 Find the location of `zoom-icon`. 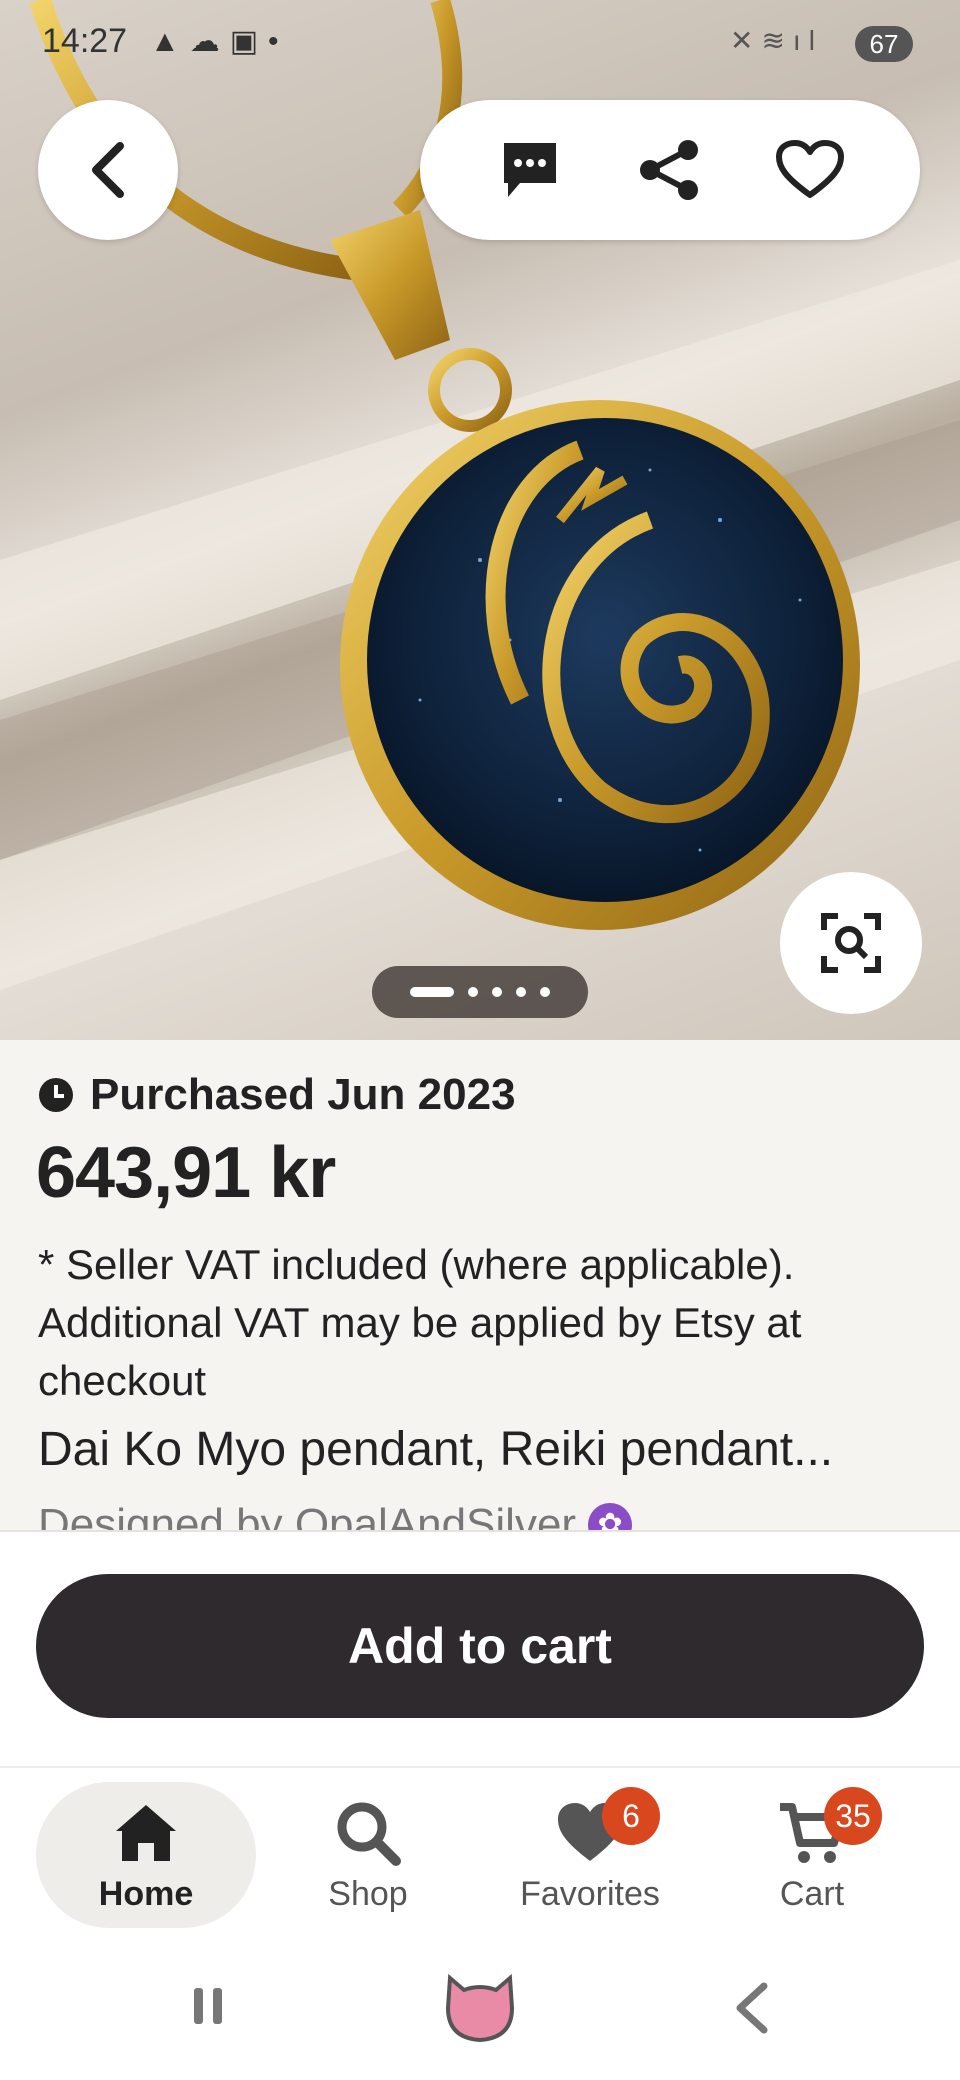

zoom-icon is located at coordinates (851, 943).